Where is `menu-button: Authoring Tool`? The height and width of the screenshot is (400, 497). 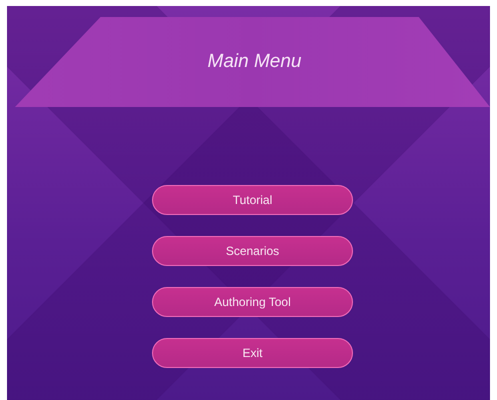
menu-button: Authoring Tool is located at coordinates (252, 302).